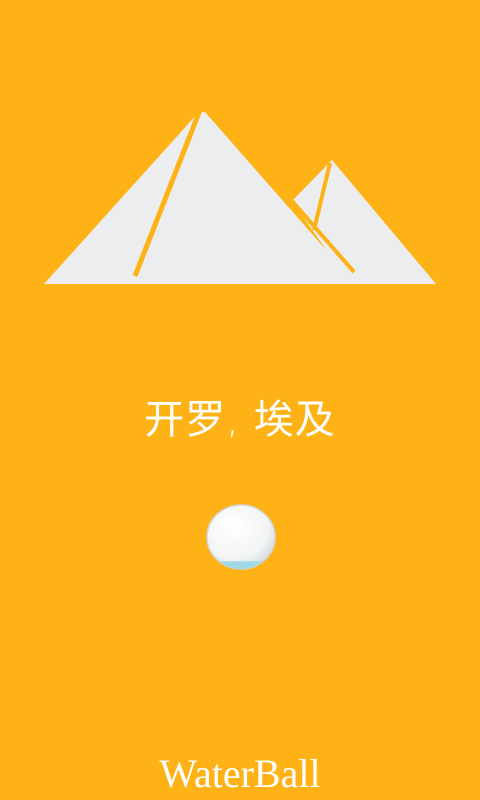  I want to click on app-name: WaterBall, so click(240, 773).